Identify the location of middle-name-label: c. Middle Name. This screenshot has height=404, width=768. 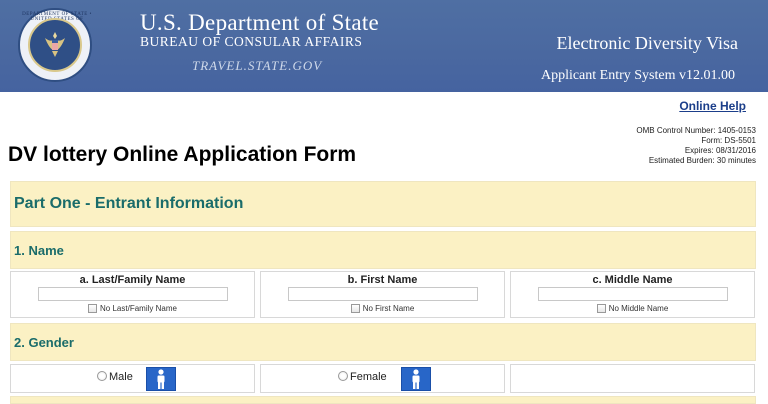
(632, 280).